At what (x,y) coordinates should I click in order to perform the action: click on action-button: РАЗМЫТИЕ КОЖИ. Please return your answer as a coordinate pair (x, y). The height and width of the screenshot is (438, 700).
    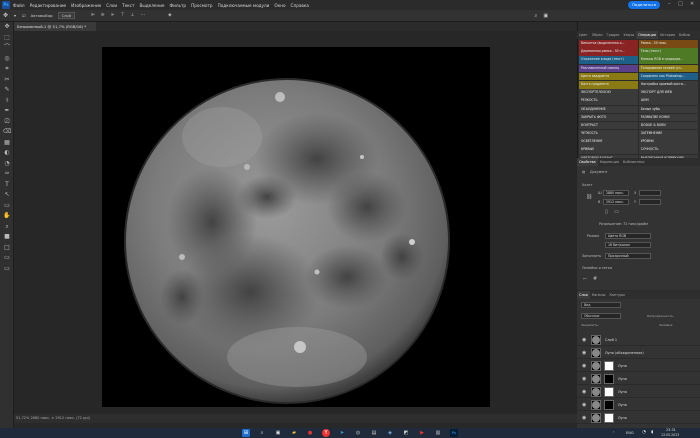
    Looking at the image, I should click on (668, 117).